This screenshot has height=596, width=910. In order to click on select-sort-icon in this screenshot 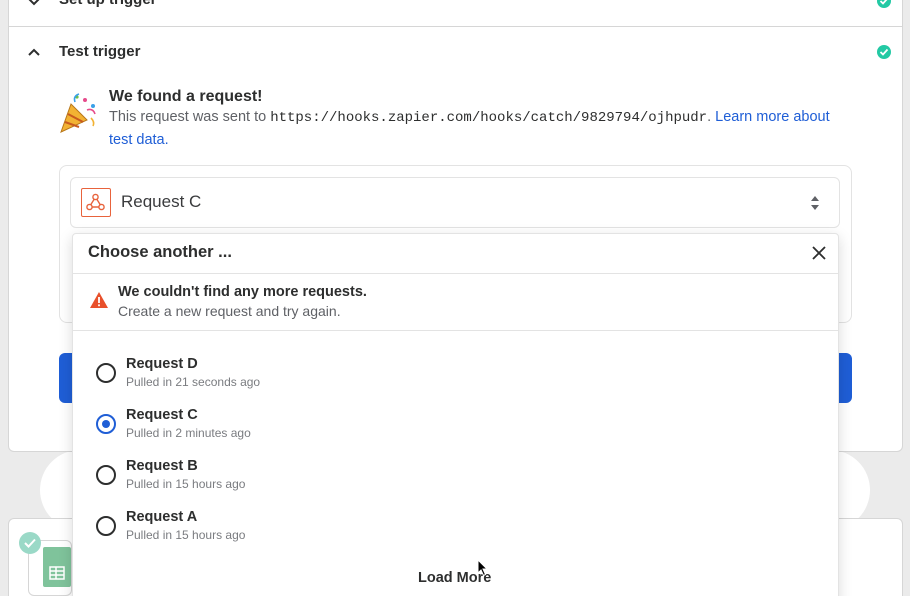, I will do `click(815, 203)`.